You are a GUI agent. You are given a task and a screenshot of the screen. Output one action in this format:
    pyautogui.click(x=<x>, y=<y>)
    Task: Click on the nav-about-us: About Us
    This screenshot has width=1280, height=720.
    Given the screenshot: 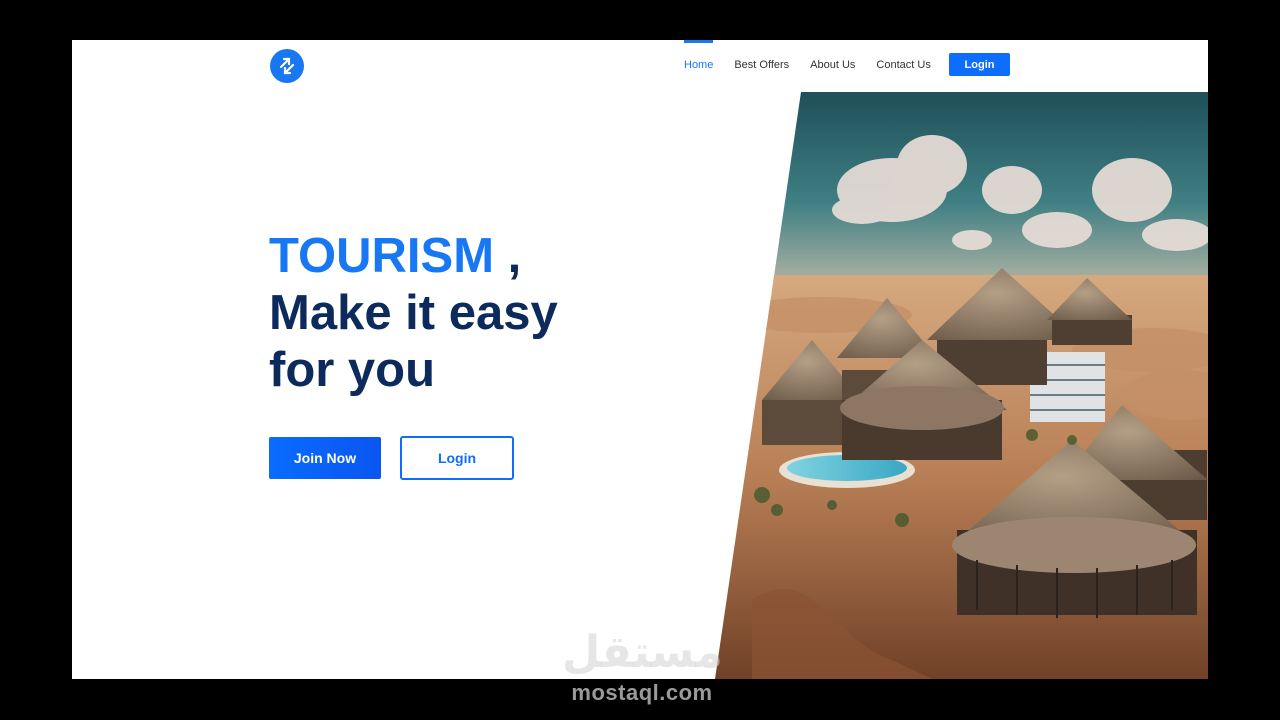 What is the action you would take?
    pyautogui.click(x=832, y=65)
    